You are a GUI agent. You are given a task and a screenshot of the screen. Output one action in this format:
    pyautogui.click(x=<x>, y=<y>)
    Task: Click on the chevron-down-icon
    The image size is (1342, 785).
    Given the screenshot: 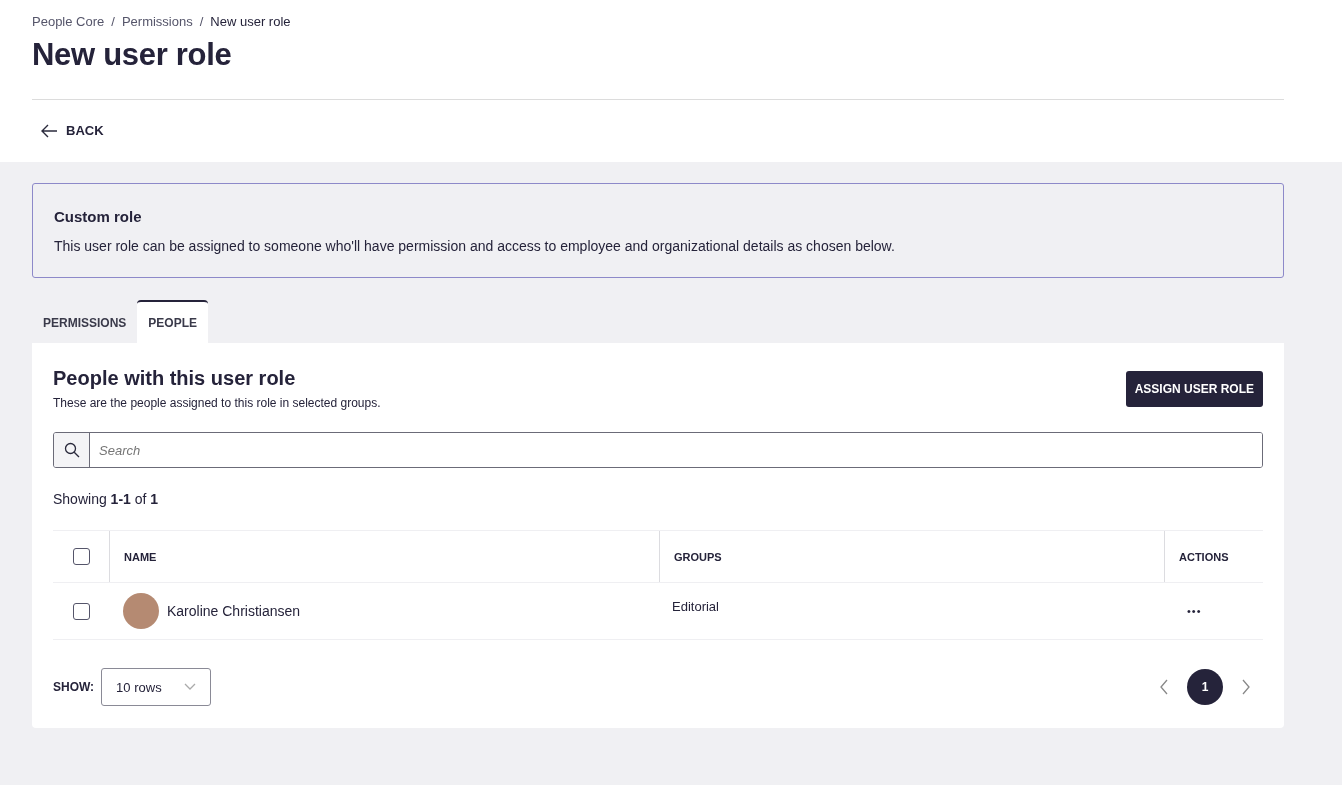 What is the action you would take?
    pyautogui.click(x=189, y=687)
    